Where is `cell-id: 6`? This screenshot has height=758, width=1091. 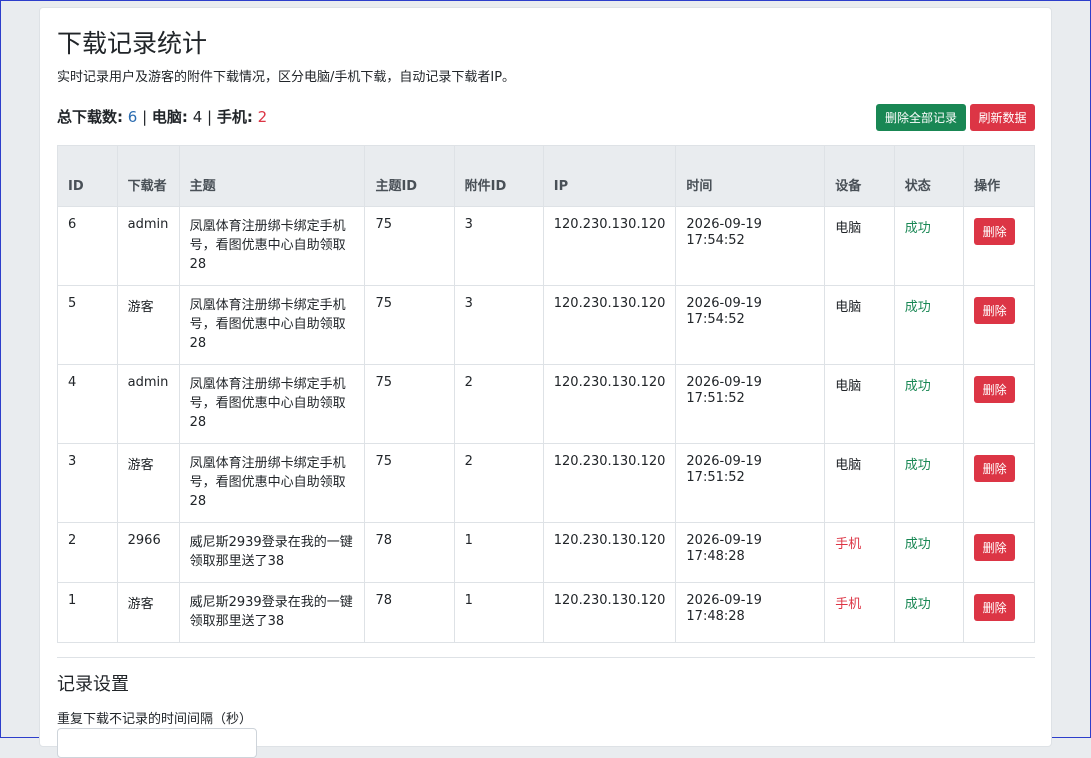
cell-id: 6 is located at coordinates (87, 246).